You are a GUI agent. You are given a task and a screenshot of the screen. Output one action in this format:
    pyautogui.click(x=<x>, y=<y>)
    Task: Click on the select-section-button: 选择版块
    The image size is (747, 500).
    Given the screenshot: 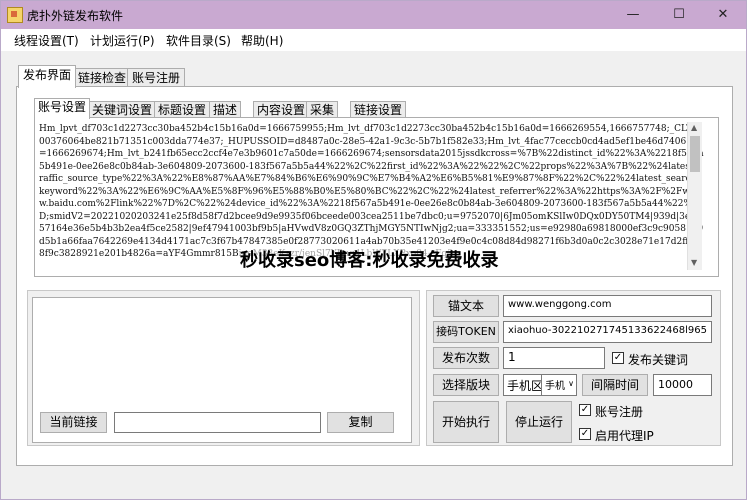 What is the action you would take?
    pyautogui.click(x=466, y=385)
    